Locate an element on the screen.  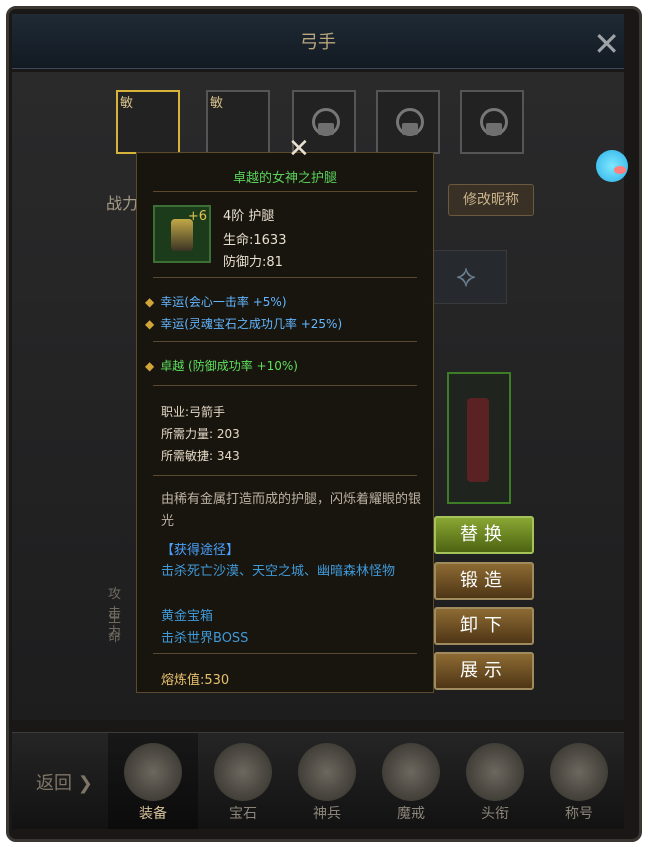
tooltip-close-icon: ✕ is located at coordinates (299, 149).